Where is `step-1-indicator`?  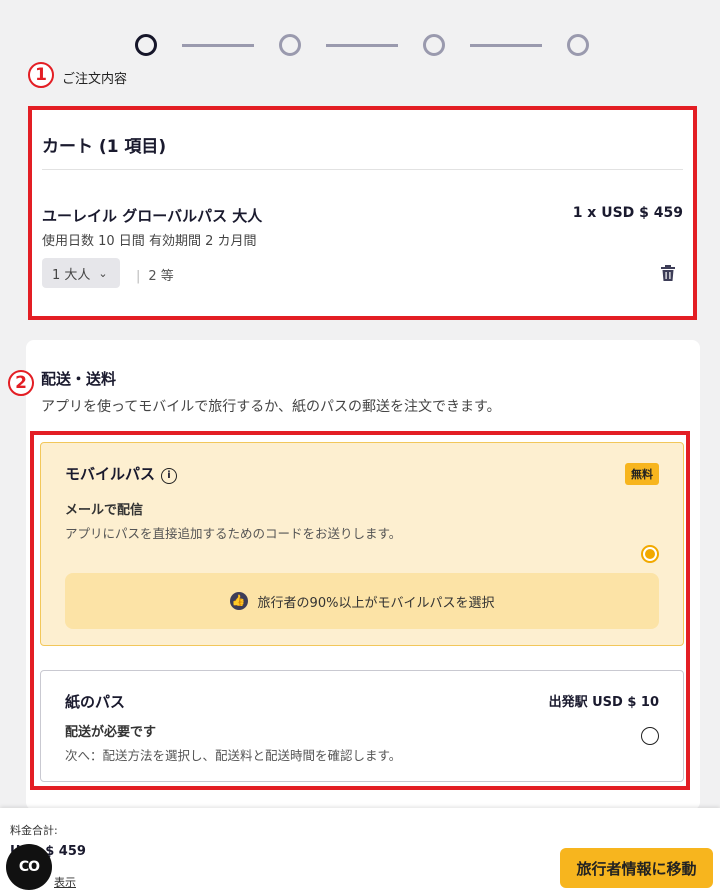
step-1-indicator is located at coordinates (146, 45).